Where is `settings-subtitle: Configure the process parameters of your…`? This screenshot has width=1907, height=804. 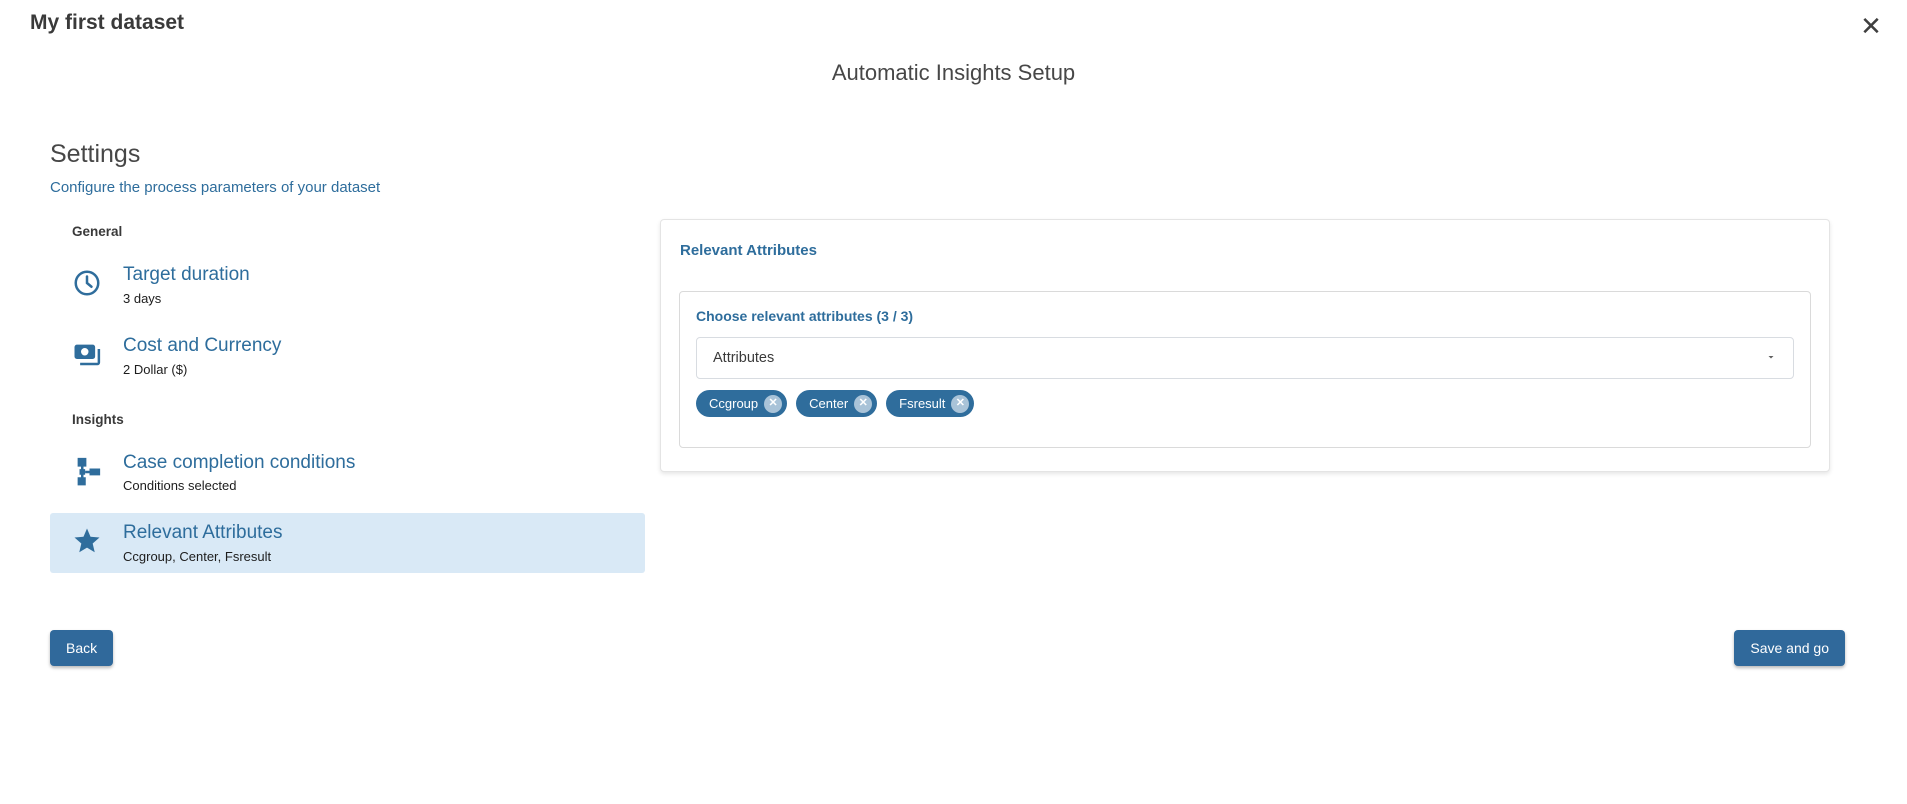 settings-subtitle: Configure the process parameters of your… is located at coordinates (215, 187).